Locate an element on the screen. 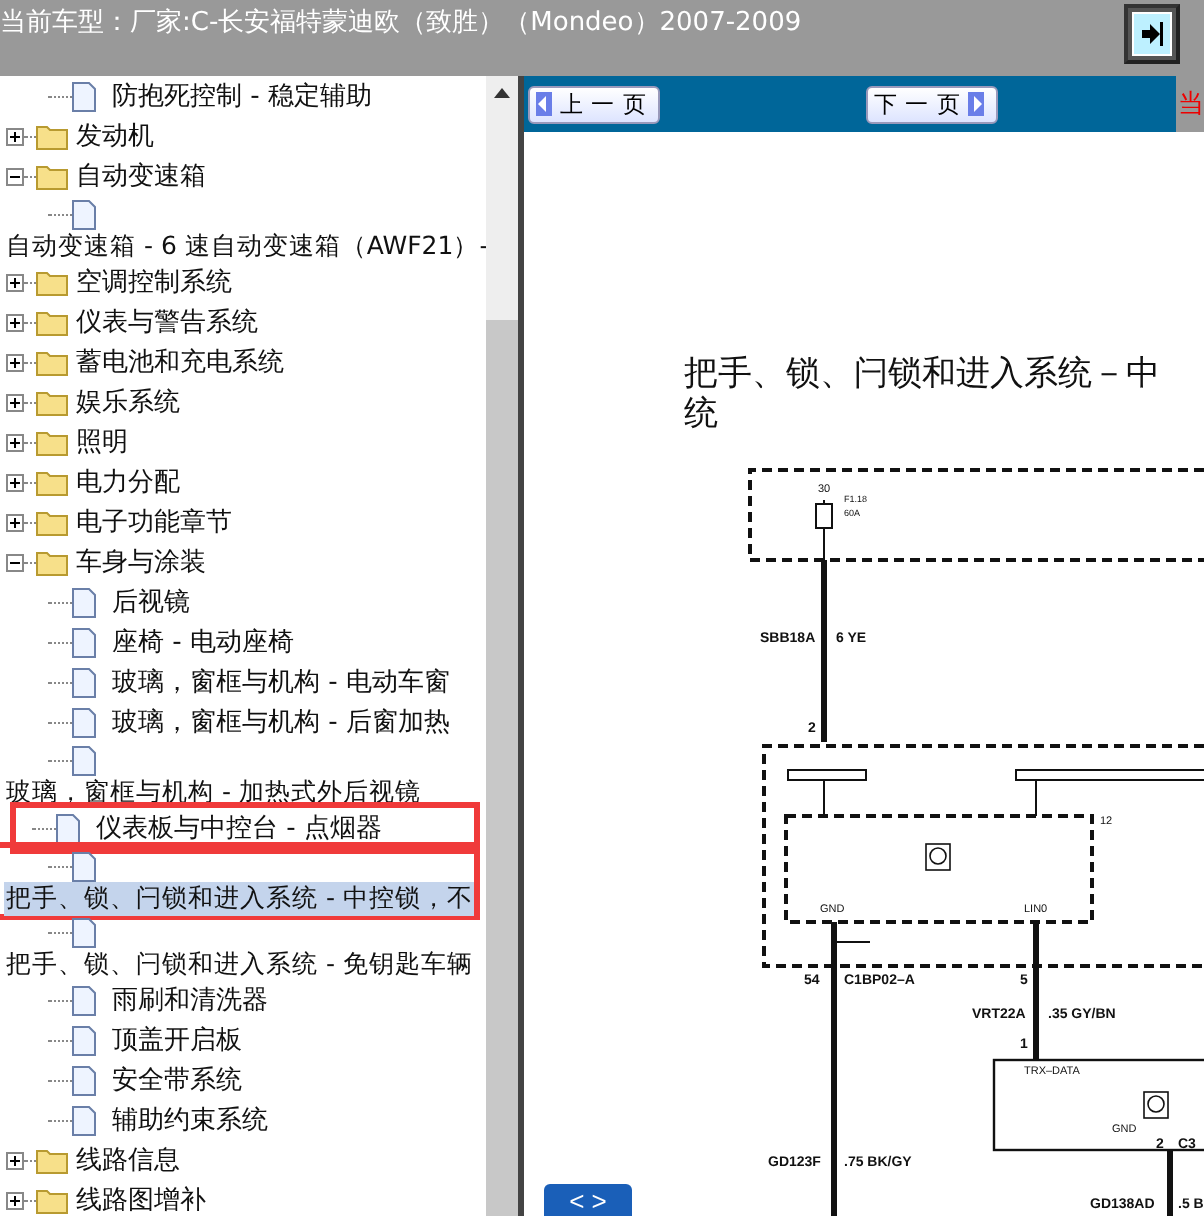 The height and width of the screenshot is (1216, 1204). tree-document: 安全带系统 is located at coordinates (135, 1080).